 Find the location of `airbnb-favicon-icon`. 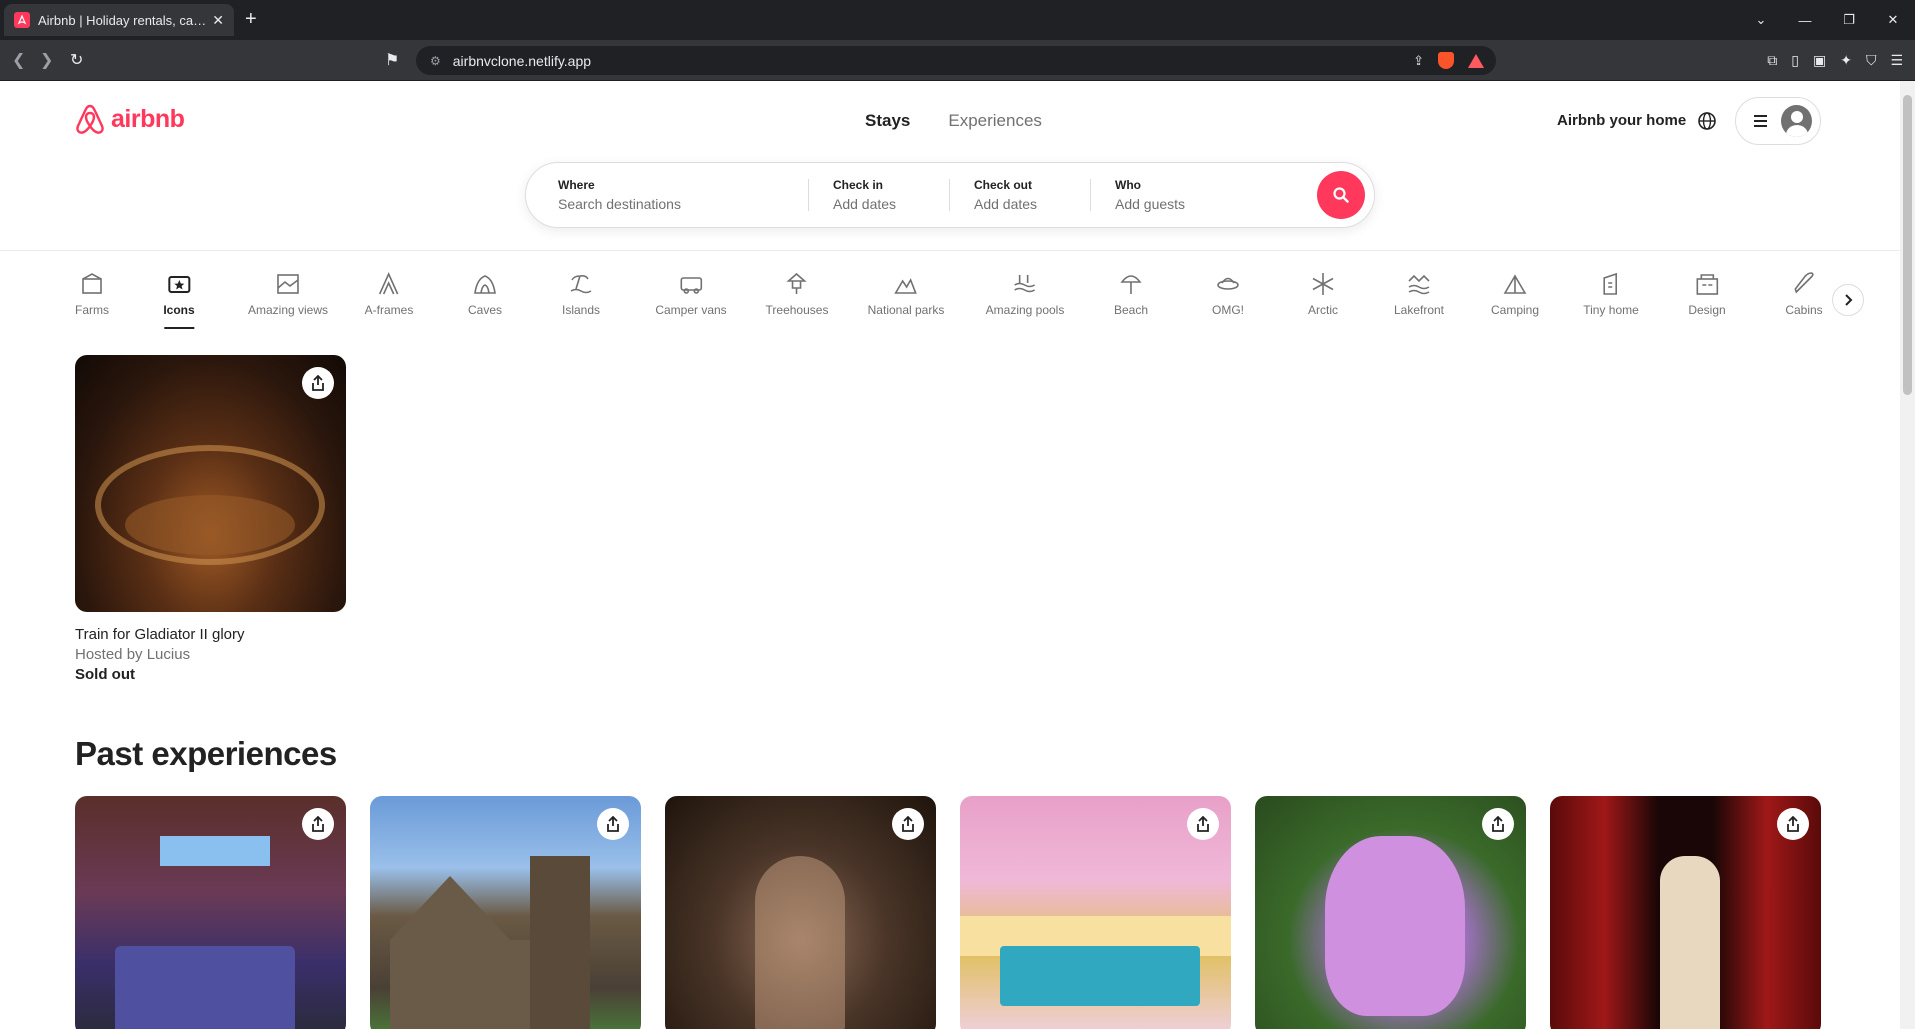

airbnb-favicon-icon is located at coordinates (22, 20).